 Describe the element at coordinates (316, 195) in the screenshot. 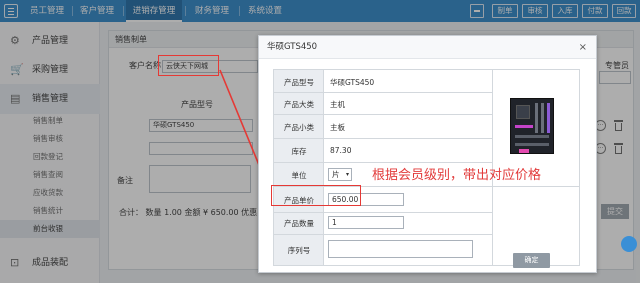

I see `unit-price-highlight-box` at that location.